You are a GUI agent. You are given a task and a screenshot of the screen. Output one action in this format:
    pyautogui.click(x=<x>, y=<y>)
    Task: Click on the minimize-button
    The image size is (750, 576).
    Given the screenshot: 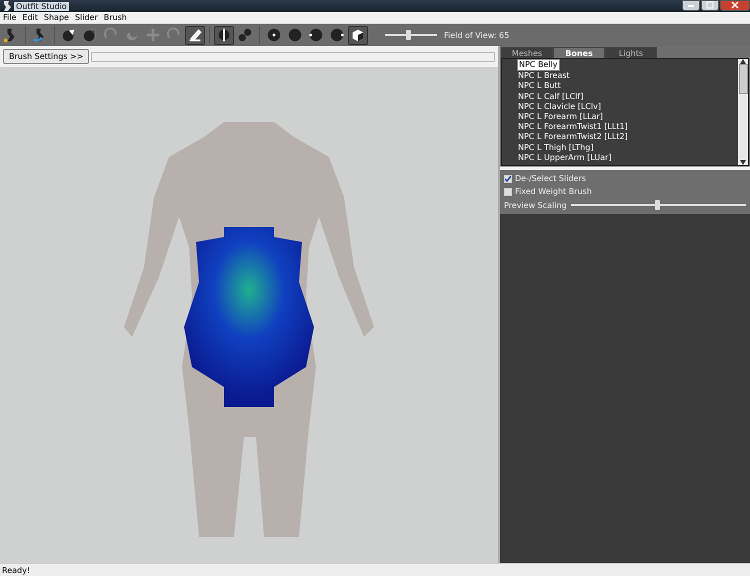 What is the action you would take?
    pyautogui.click(x=691, y=5)
    